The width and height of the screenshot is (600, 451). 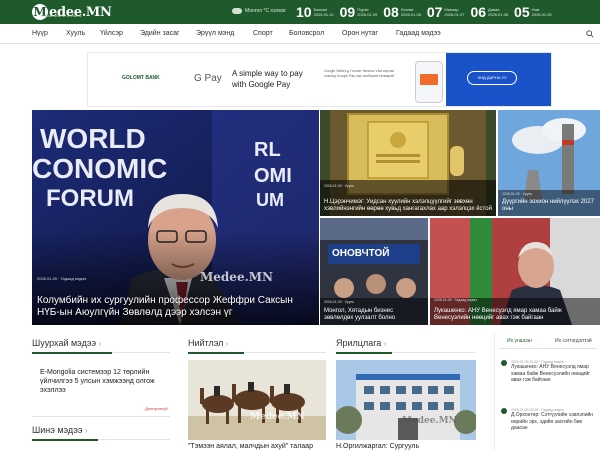 What do you see at coordinates (141, 78) in the screenshot?
I see `bank-logo: GOLOMT BANK` at bounding box center [141, 78].